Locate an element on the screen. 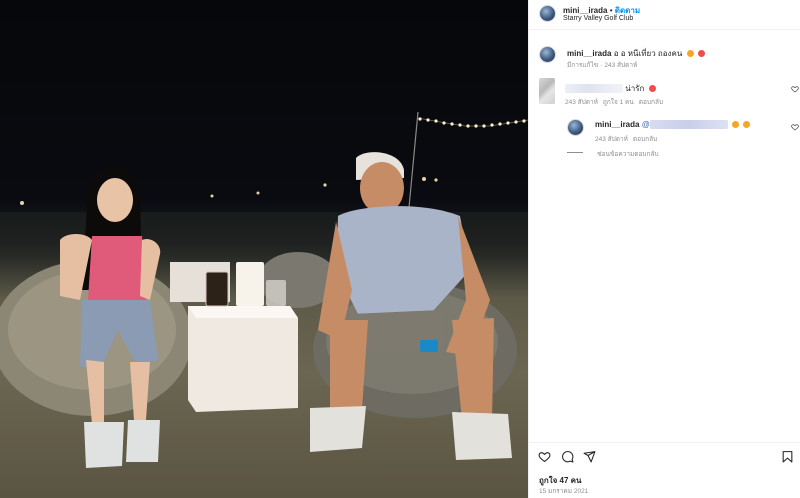 This screenshot has width=800, height=498. caption-time: 243 สัปดาห์ is located at coordinates (621, 65).